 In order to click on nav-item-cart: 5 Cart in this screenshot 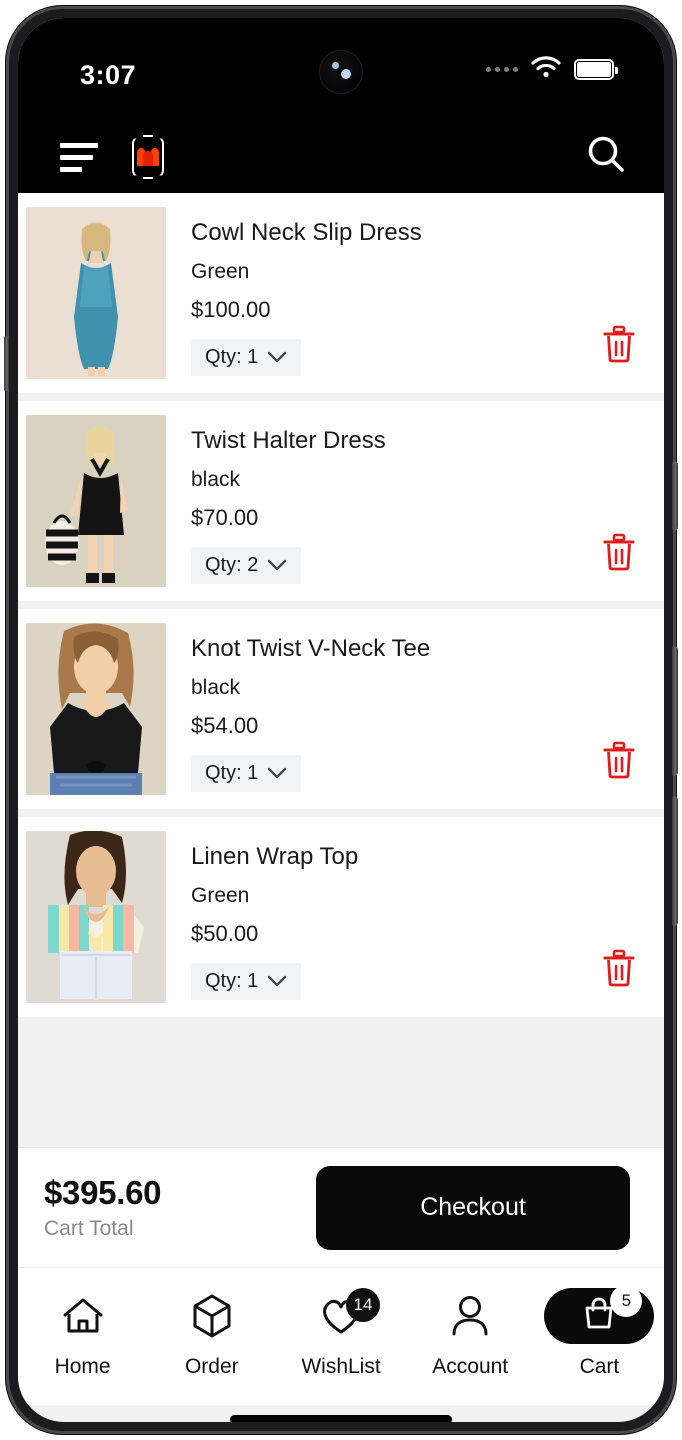, I will do `click(599, 1332)`.